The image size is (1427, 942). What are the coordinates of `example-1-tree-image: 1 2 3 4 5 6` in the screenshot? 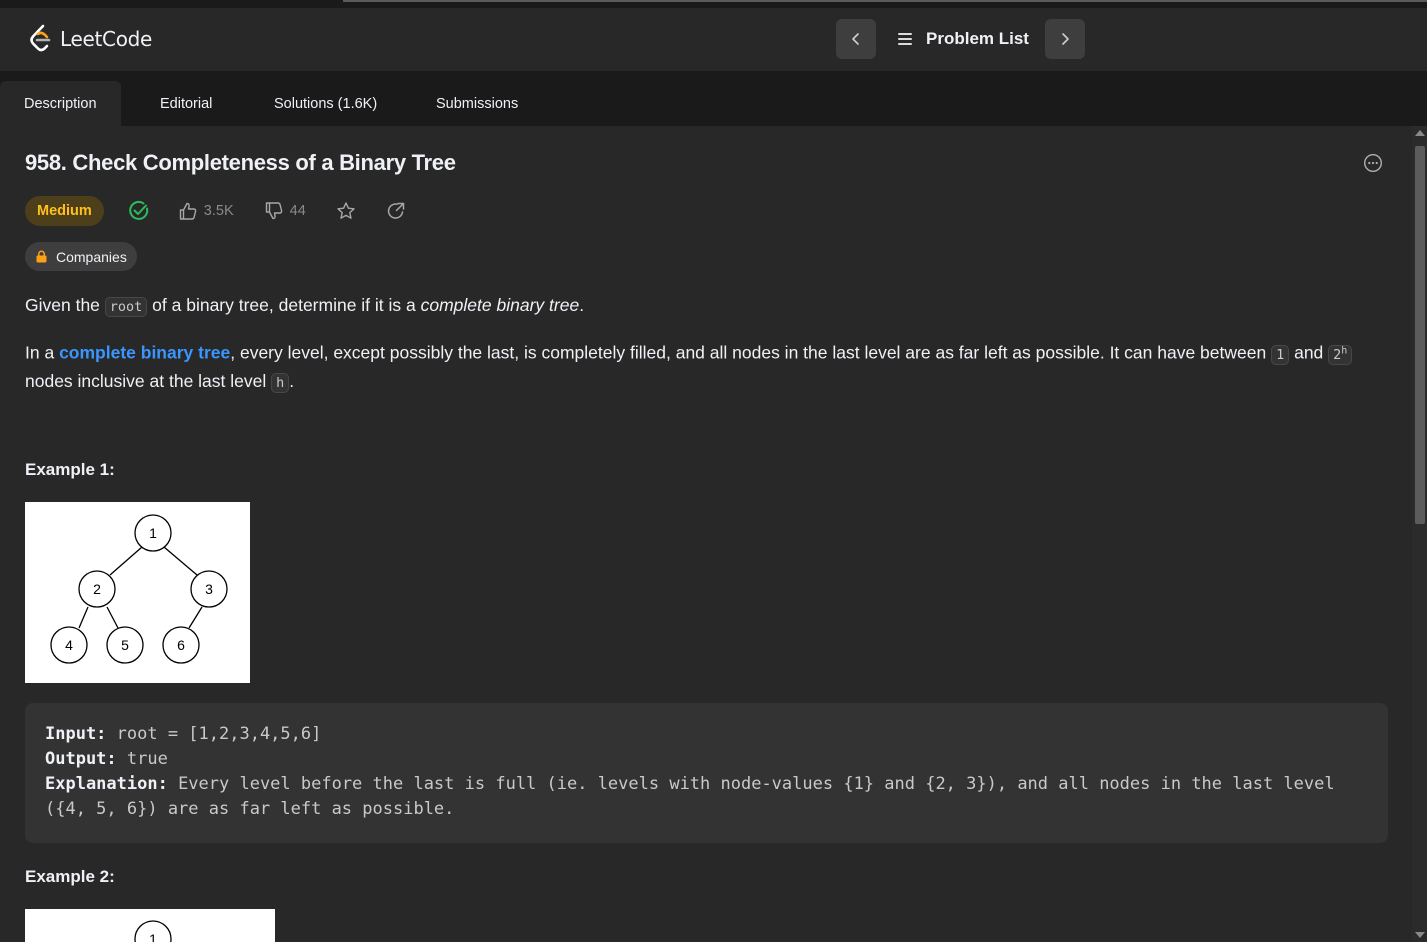 It's located at (137, 592).